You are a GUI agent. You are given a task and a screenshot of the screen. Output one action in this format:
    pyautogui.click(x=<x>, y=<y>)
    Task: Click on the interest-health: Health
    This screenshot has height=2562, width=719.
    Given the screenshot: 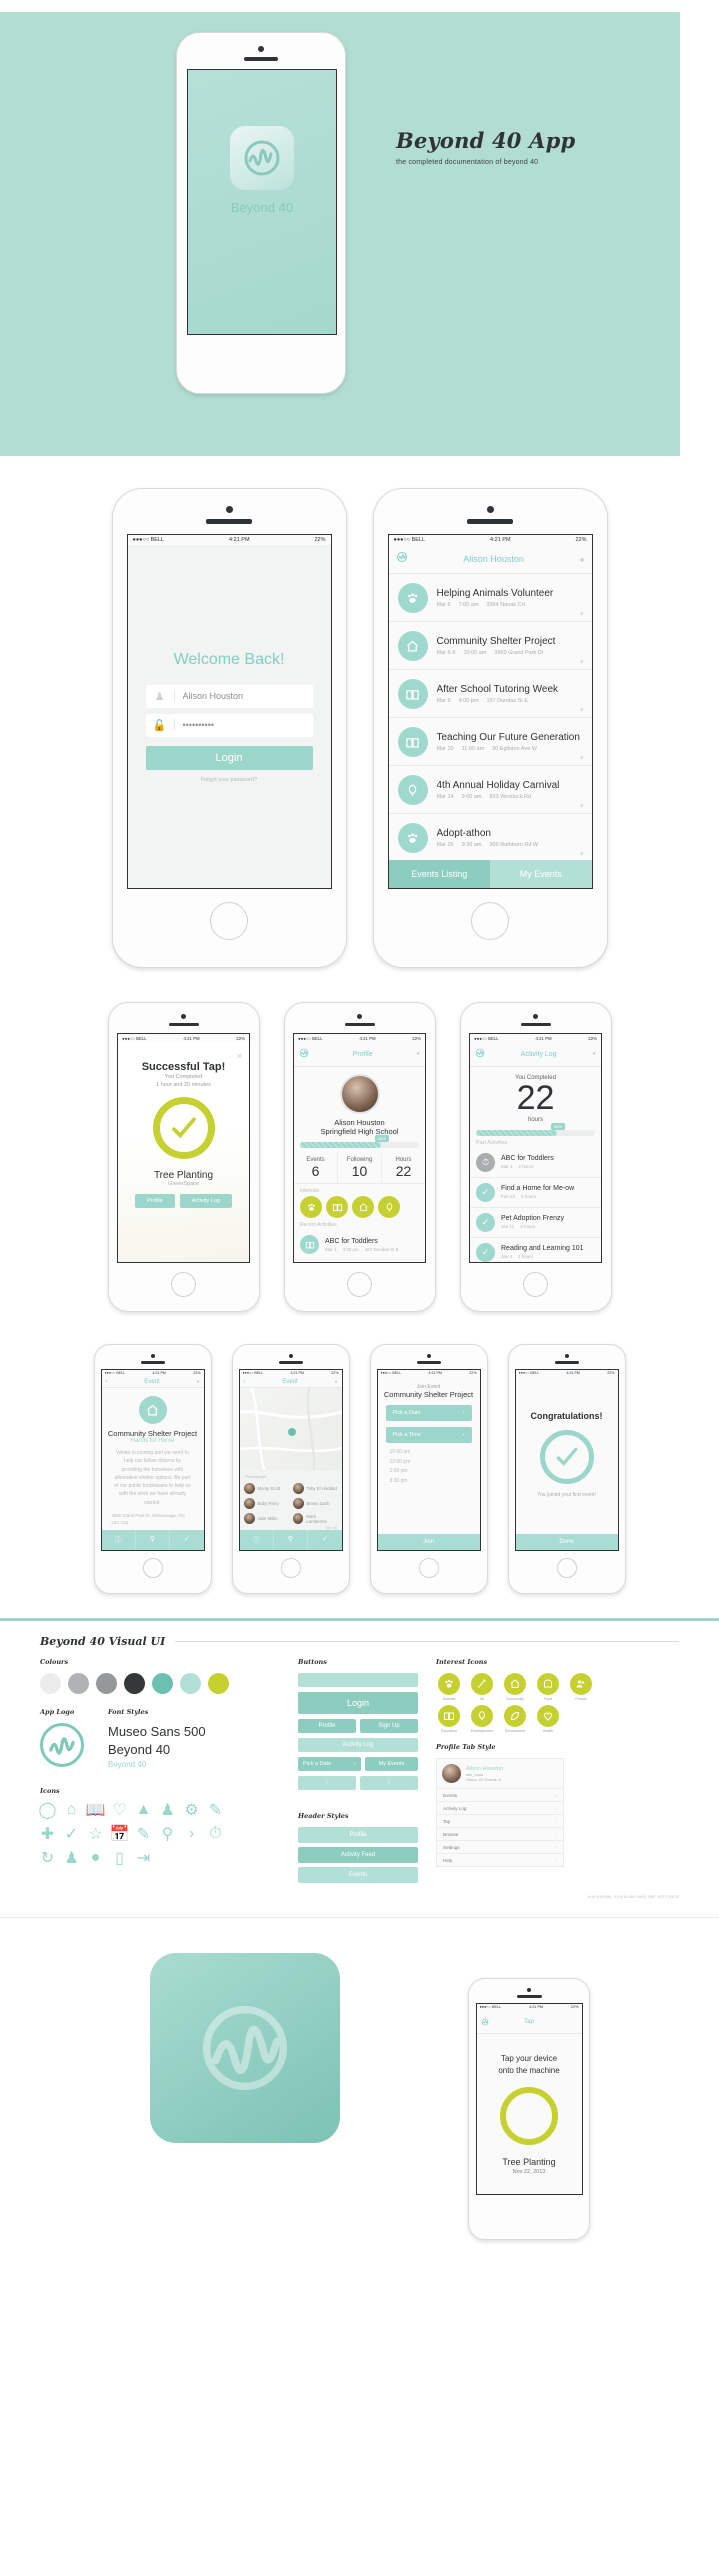 What is the action you would take?
    pyautogui.click(x=548, y=1719)
    